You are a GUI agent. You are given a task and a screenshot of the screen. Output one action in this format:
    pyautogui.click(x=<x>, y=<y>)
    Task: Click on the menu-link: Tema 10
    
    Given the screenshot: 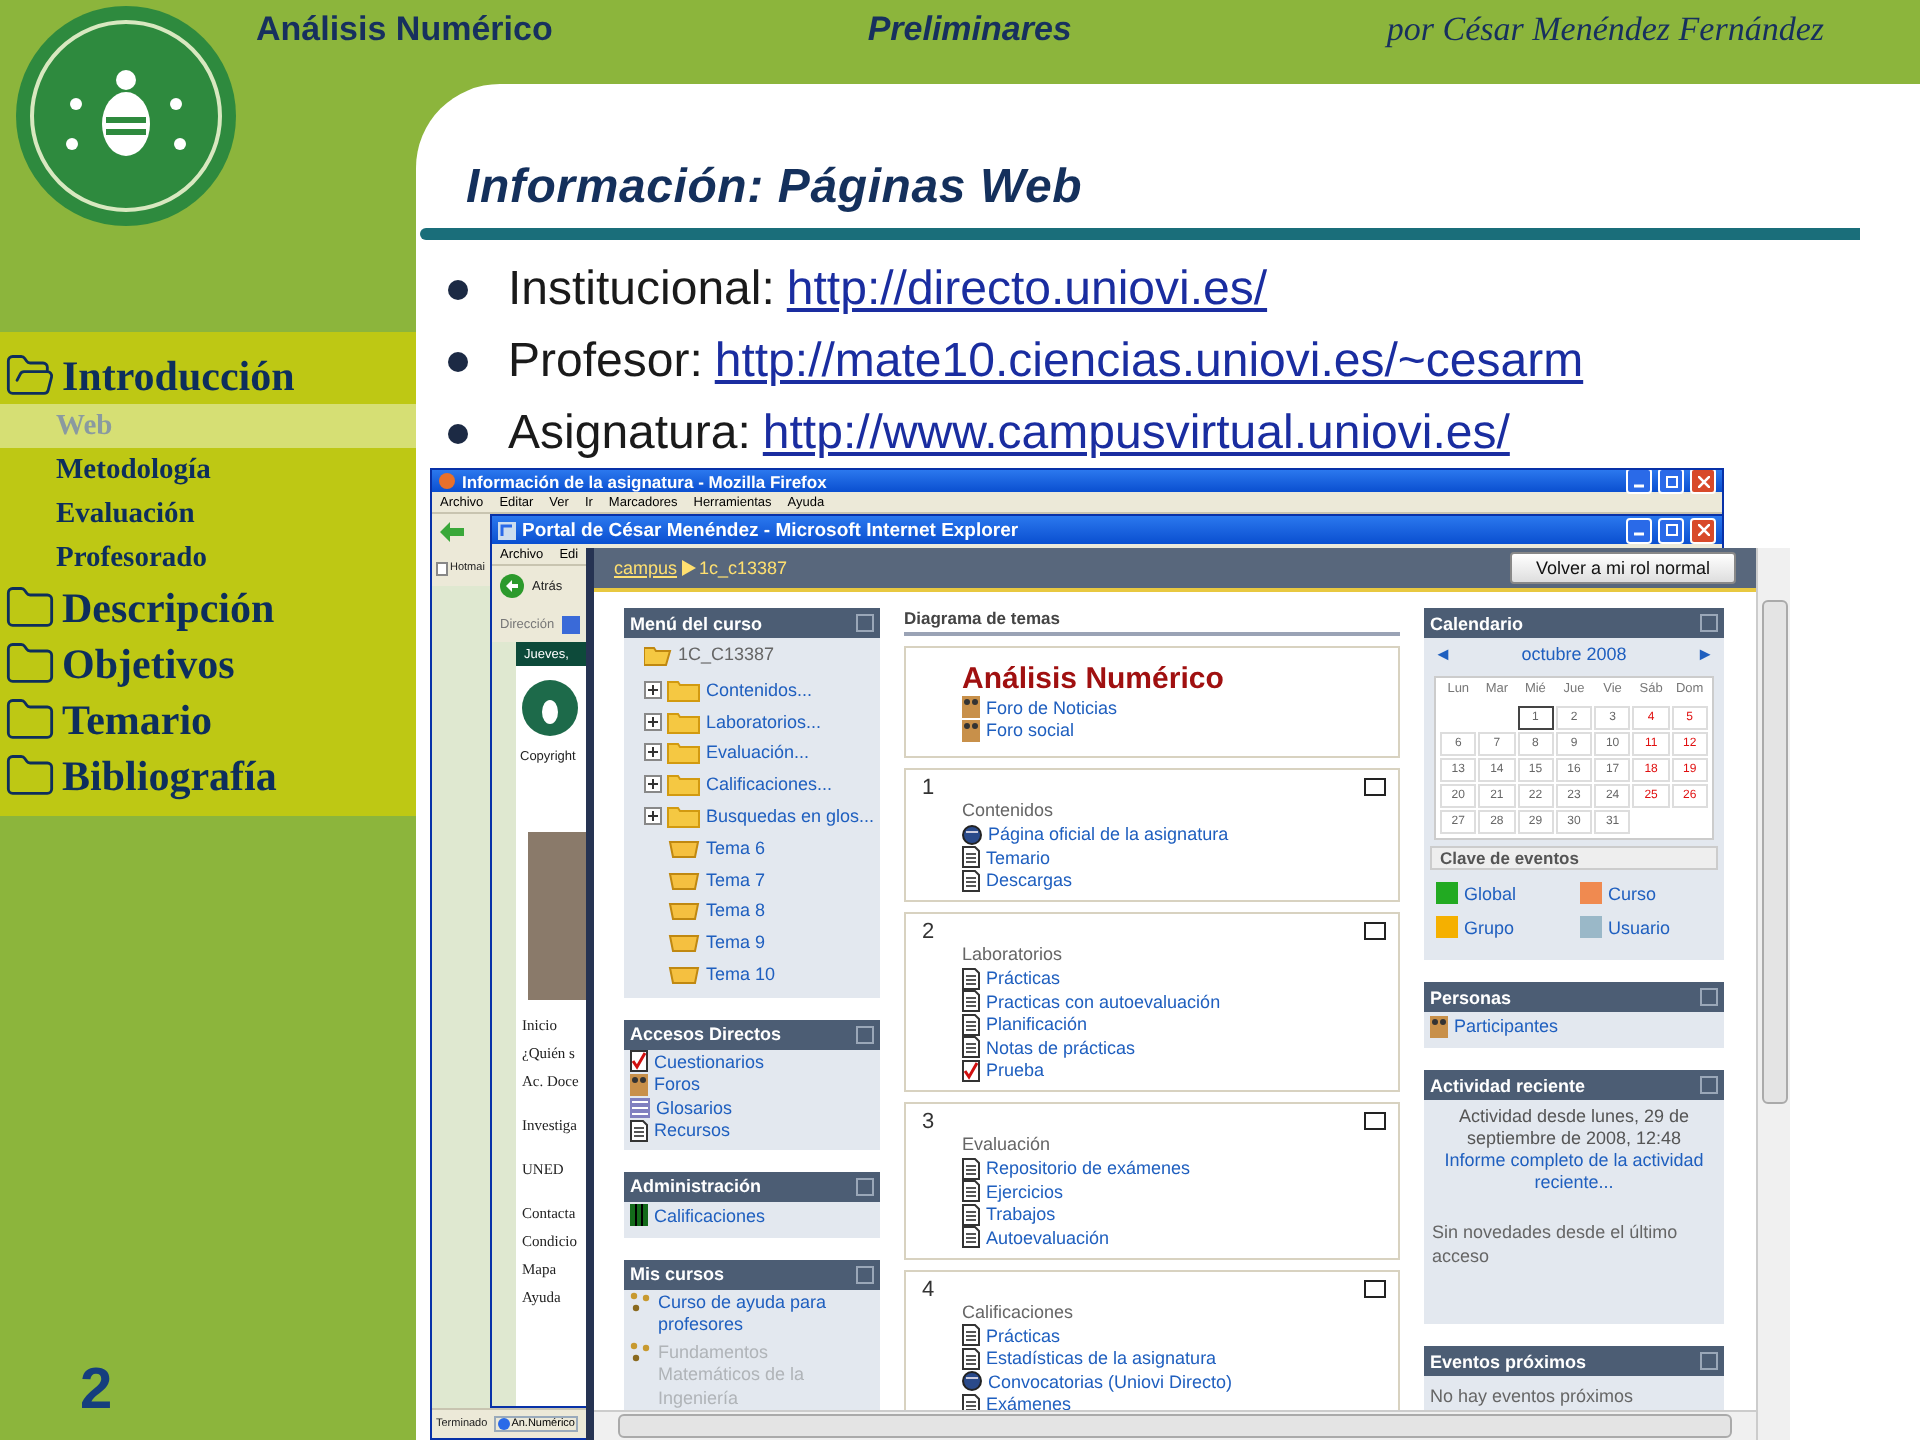 What is the action you would take?
    pyautogui.click(x=741, y=974)
    